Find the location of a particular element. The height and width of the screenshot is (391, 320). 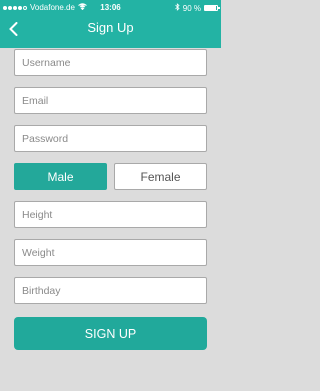

app-header: Vodafone.de 13:06 90 % Sign Up is located at coordinates (110, 24).